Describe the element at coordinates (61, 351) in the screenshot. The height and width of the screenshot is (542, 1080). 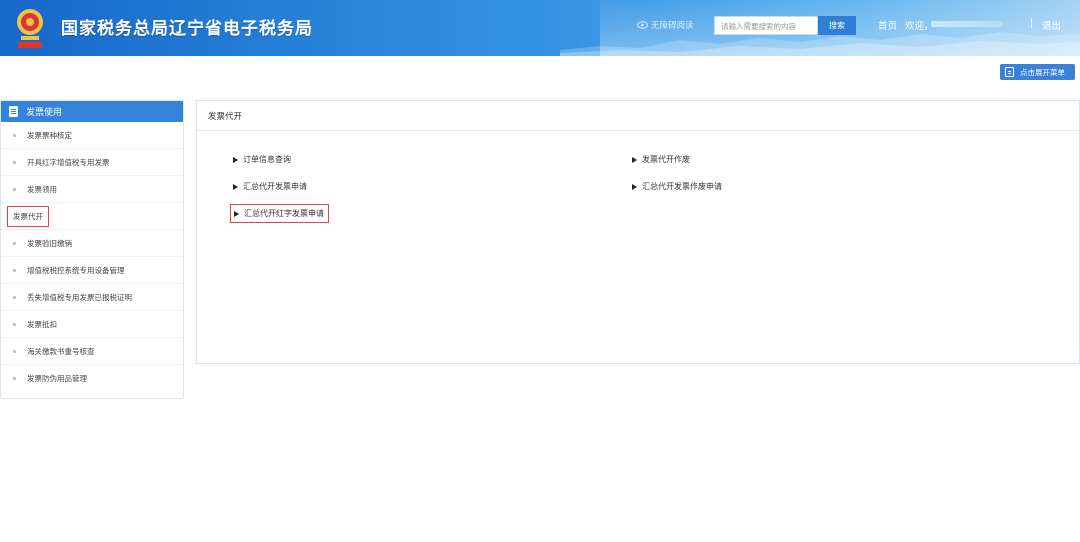
I see `sidebar-item-label: 海关缴款书重号核查` at that location.